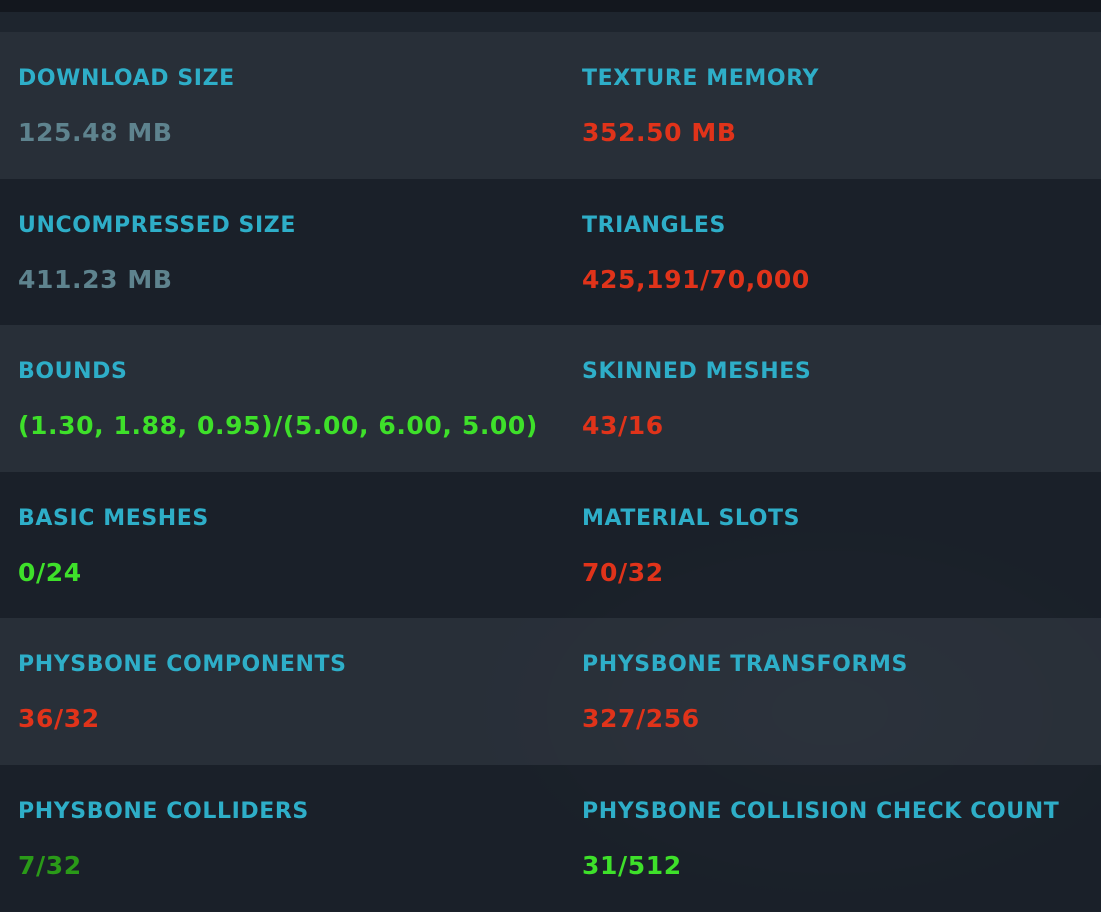 This screenshot has height=912, width=1101. Describe the element at coordinates (282, 838) in the screenshot. I see `stat-physbone-colliders: PHYSBONE COLLIDERS 7/32` at that location.